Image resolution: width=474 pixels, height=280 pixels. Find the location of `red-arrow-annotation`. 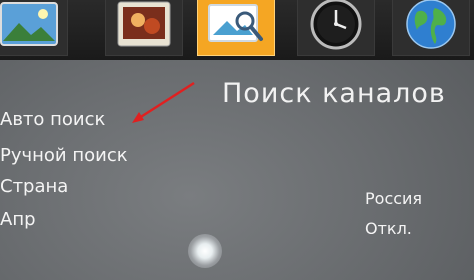

red-arrow-annotation is located at coordinates (163, 102).